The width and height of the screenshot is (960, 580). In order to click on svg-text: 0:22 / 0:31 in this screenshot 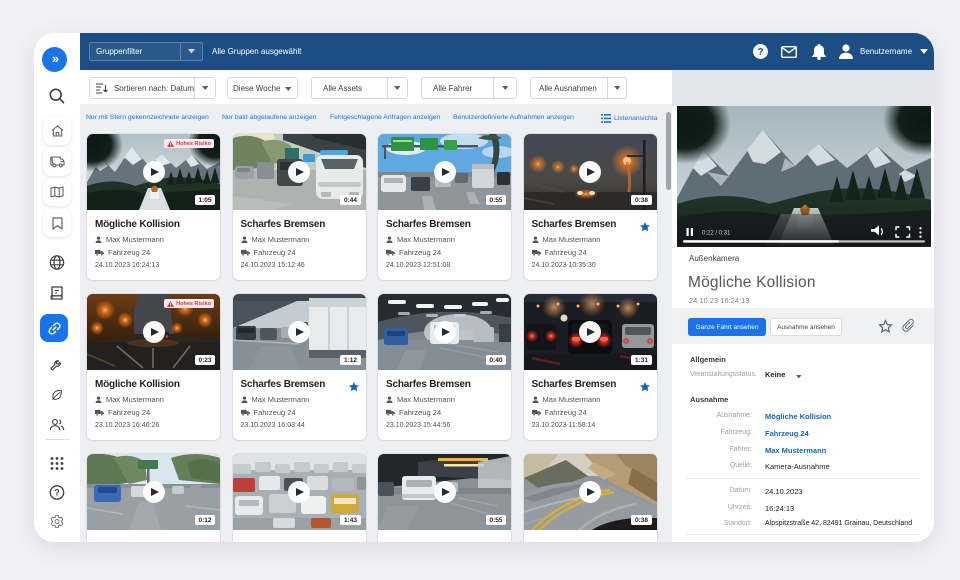, I will do `click(716, 233)`.